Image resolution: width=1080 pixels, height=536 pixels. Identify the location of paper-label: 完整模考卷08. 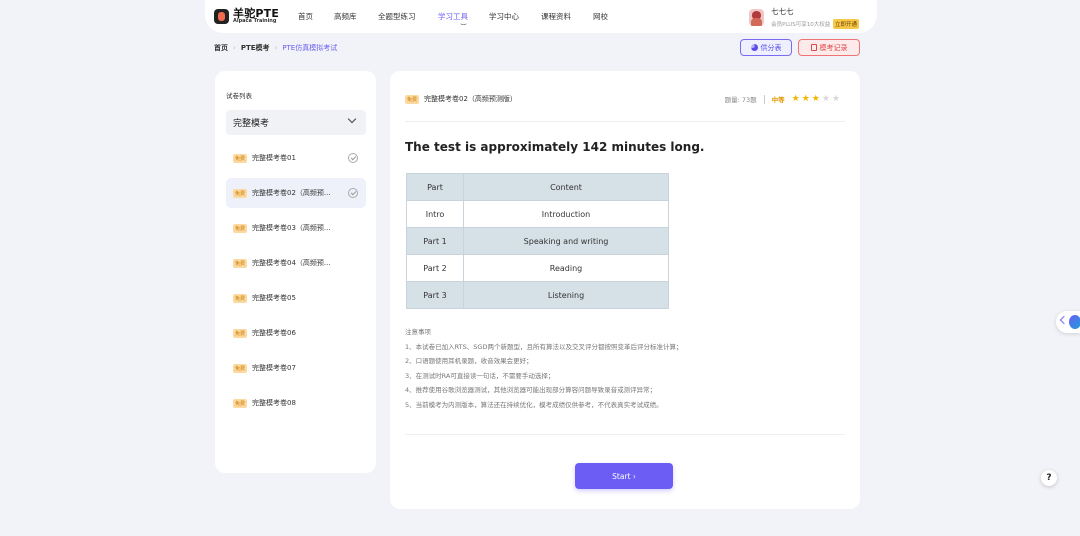
(274, 403).